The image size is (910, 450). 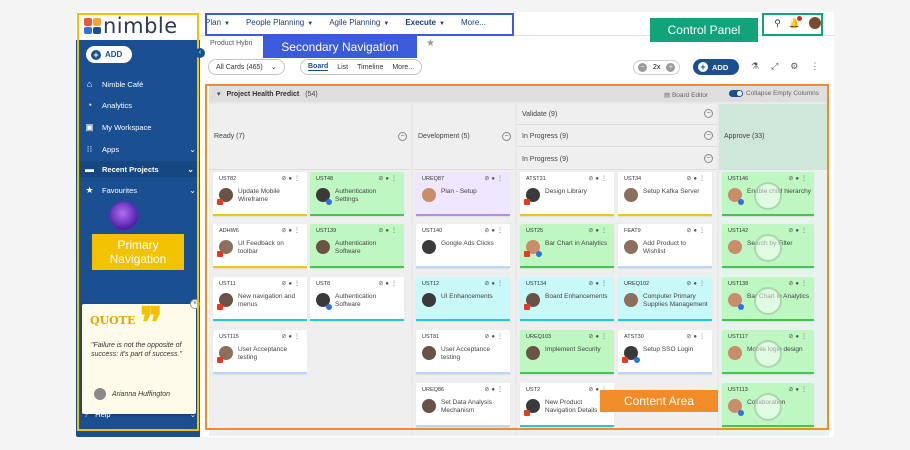 What do you see at coordinates (755, 66) in the screenshot?
I see `filter-icon: ⚗` at bounding box center [755, 66].